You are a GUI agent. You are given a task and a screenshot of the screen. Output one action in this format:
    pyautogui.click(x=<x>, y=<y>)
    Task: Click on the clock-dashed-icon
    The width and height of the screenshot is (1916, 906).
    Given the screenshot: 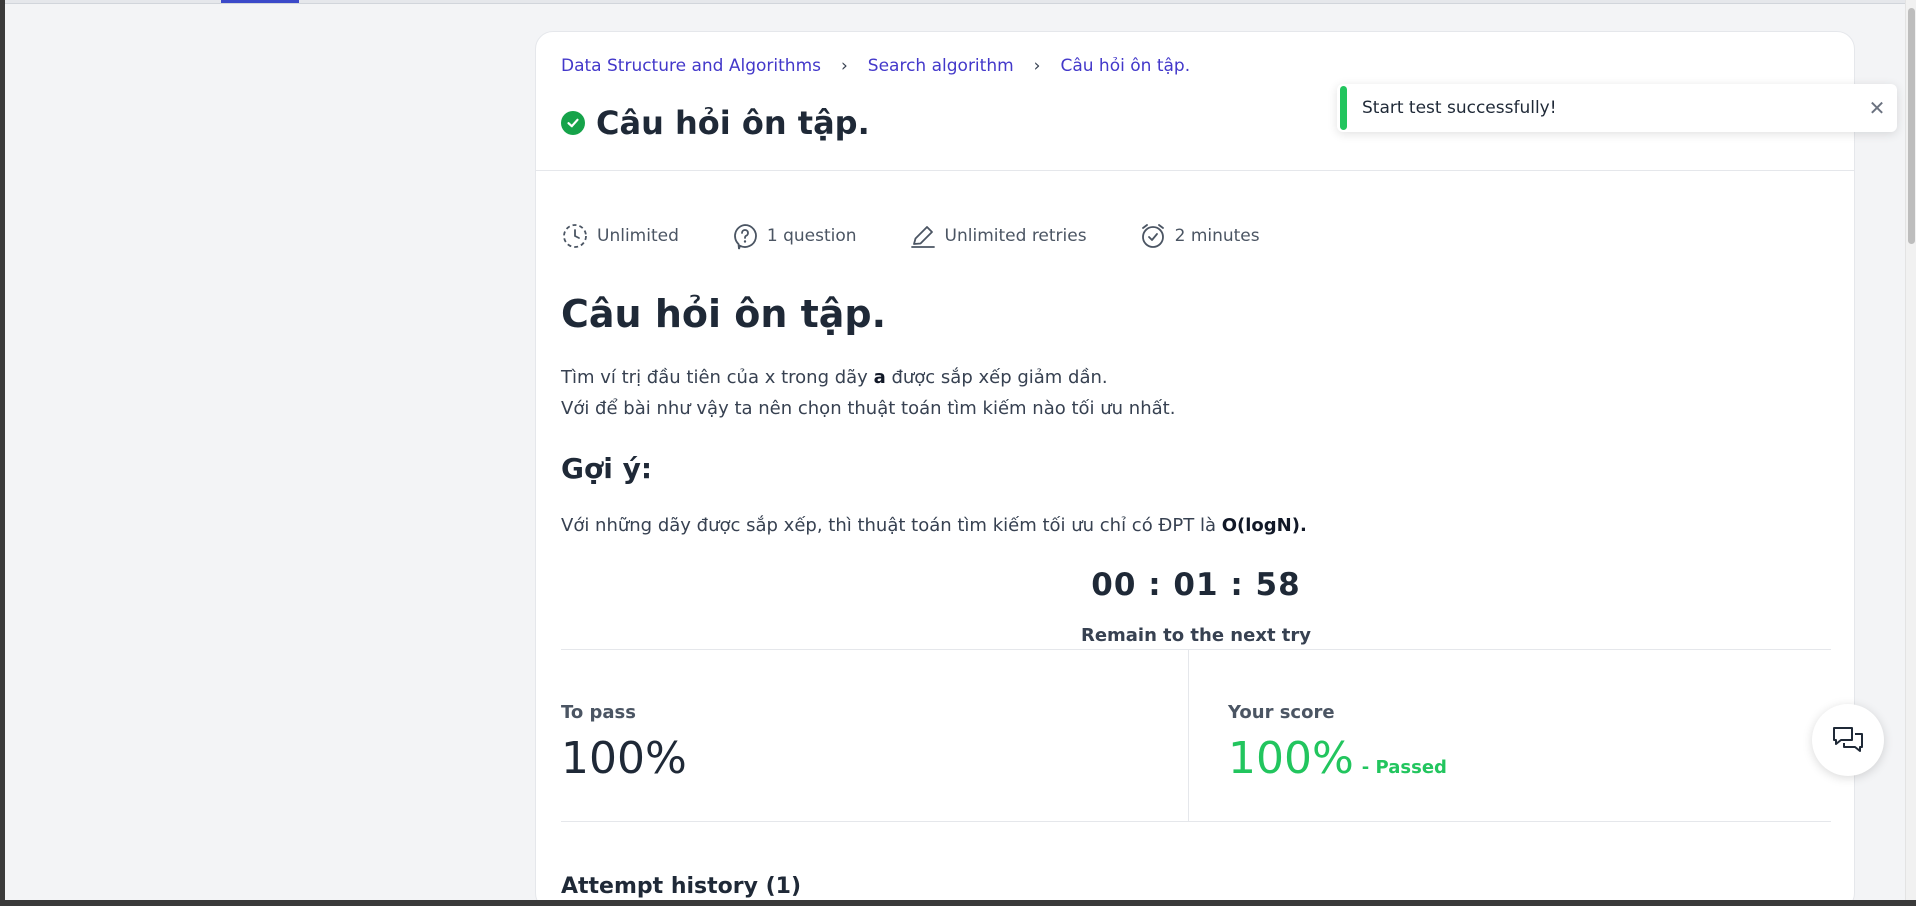 What is the action you would take?
    pyautogui.click(x=575, y=236)
    